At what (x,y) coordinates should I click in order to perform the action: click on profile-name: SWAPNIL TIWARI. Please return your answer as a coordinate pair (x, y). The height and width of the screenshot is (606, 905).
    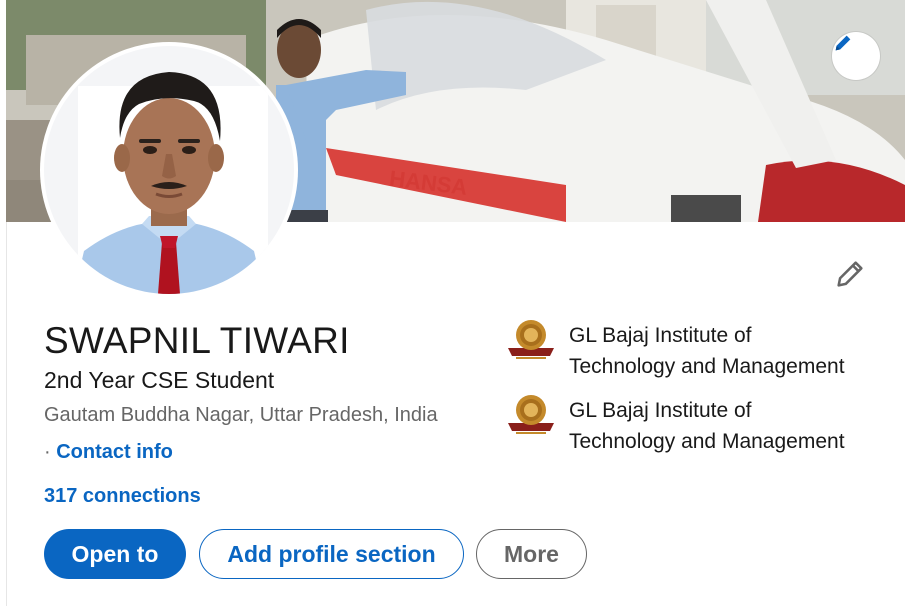
    Looking at the image, I should click on (197, 340).